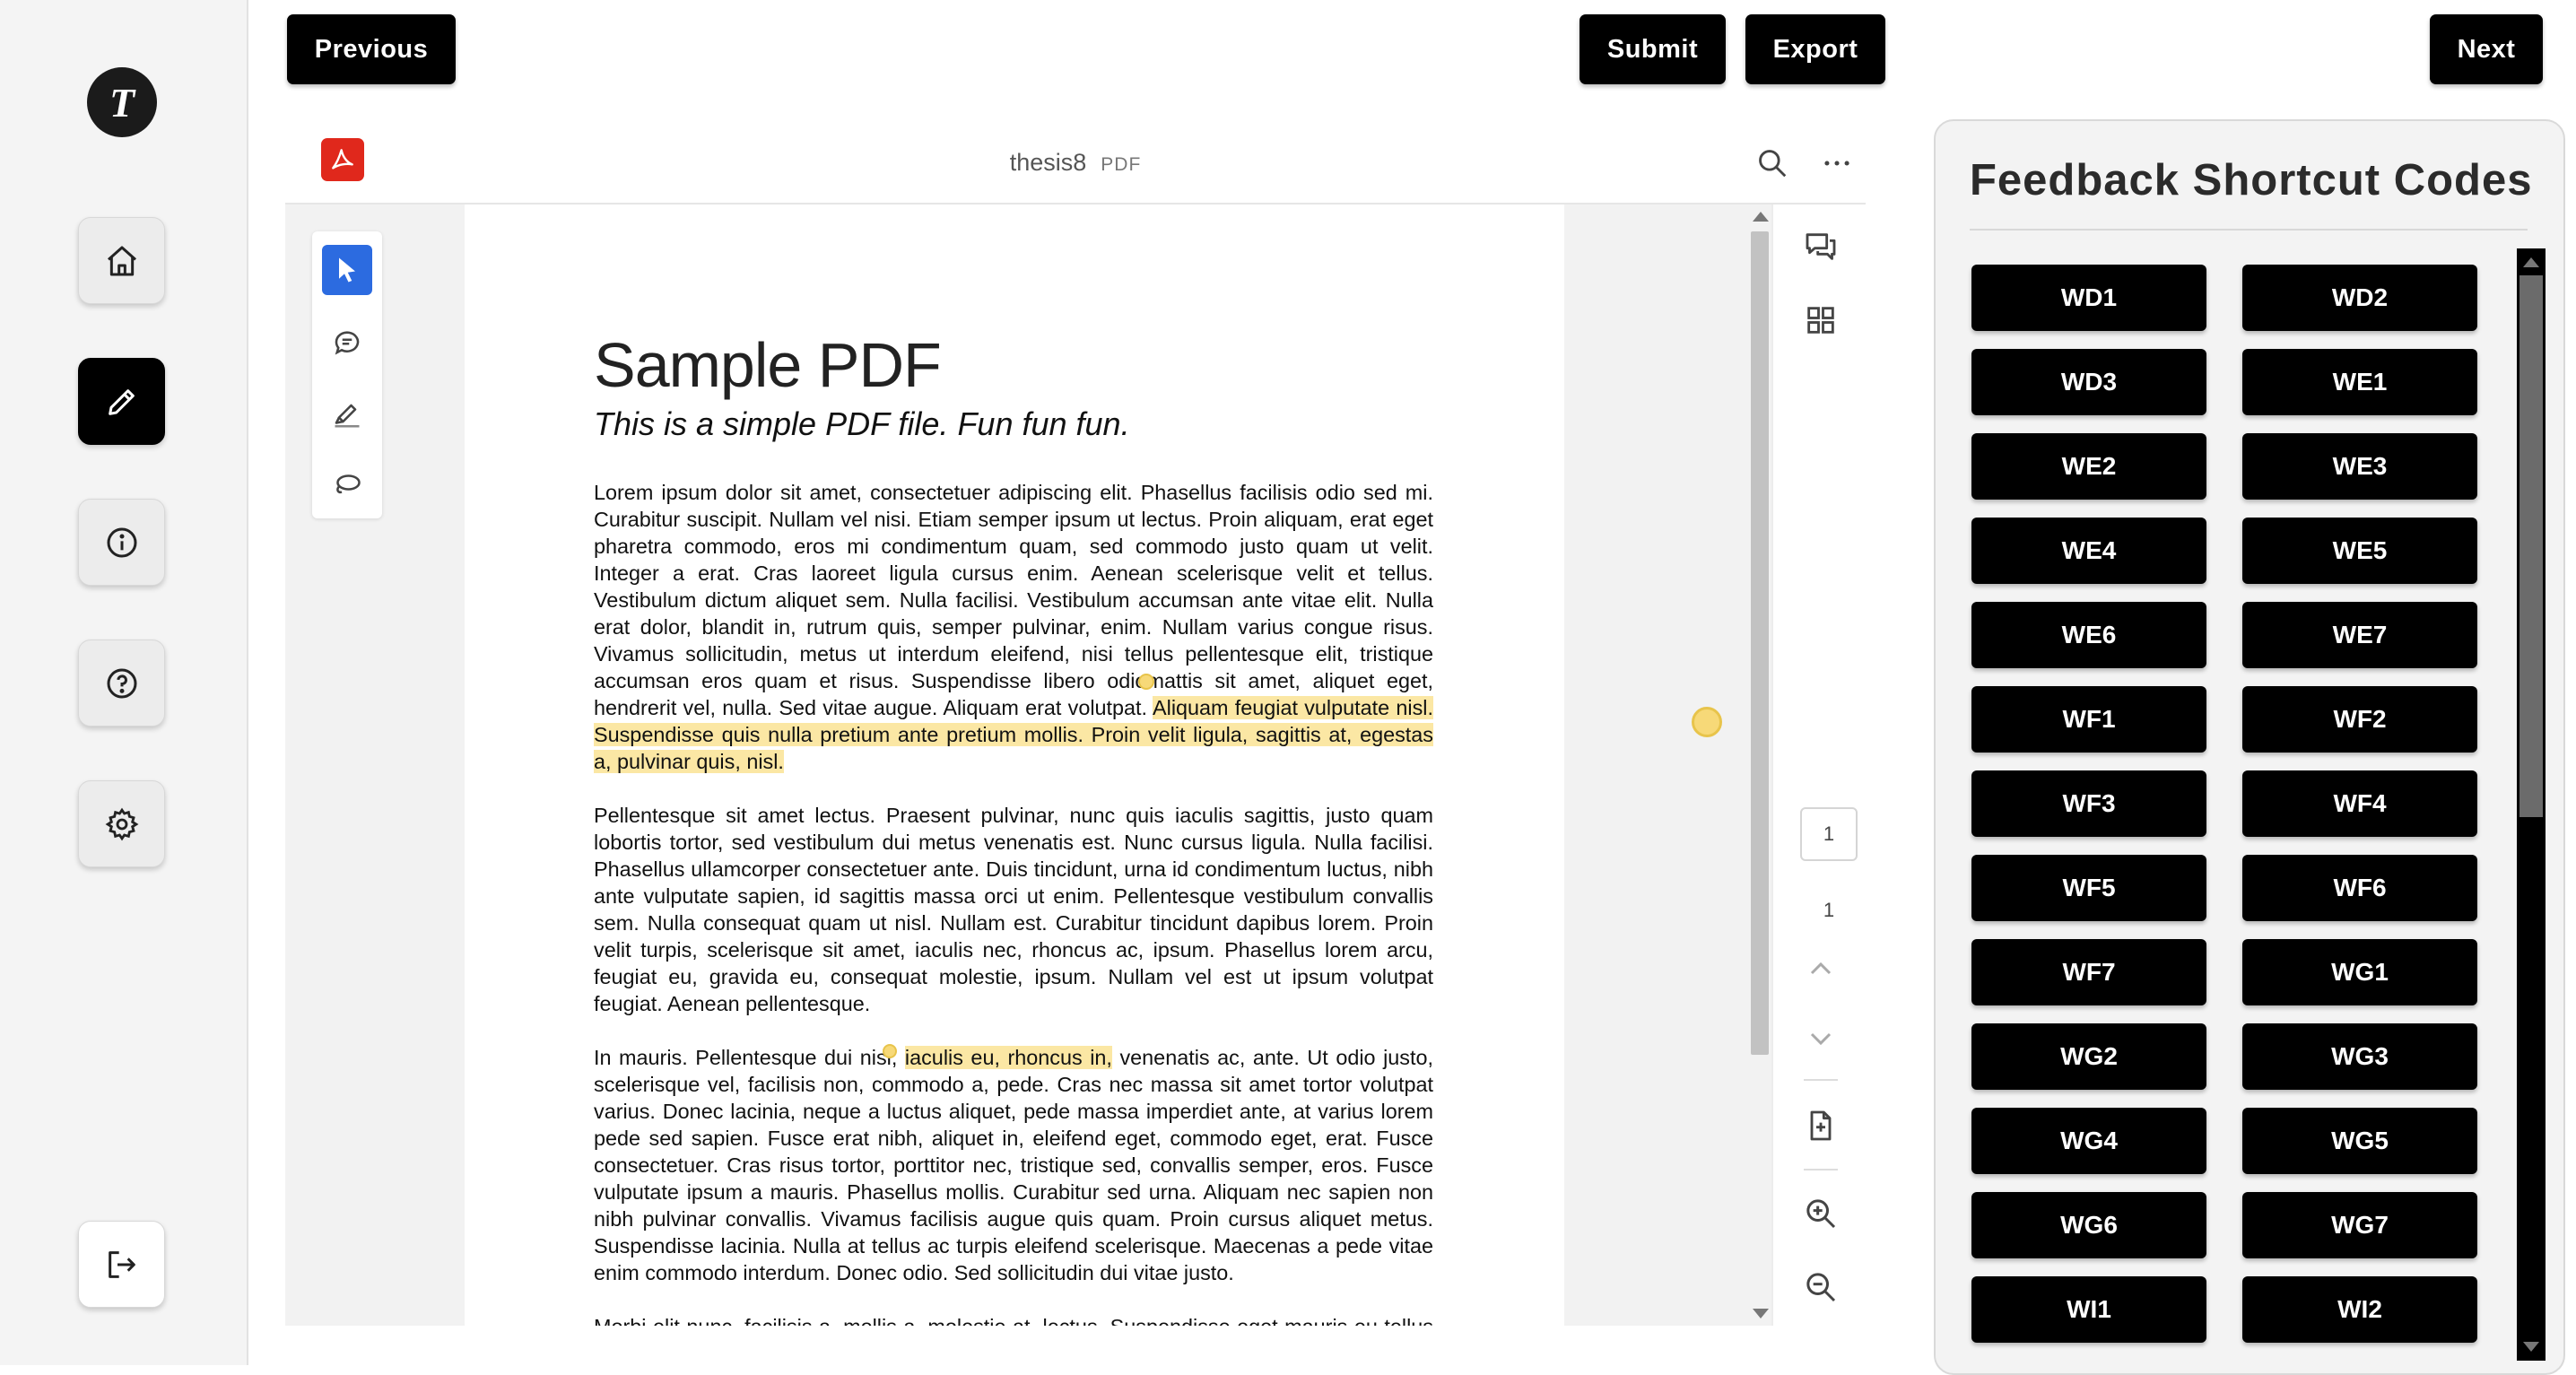 Image resolution: width=2576 pixels, height=1375 pixels. I want to click on shortcut-code-button-we1: WE1, so click(2359, 382).